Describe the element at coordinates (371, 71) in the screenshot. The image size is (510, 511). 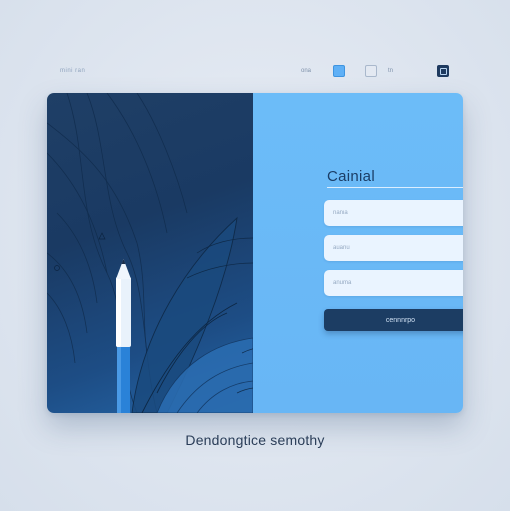
I see `frame-icon` at that location.